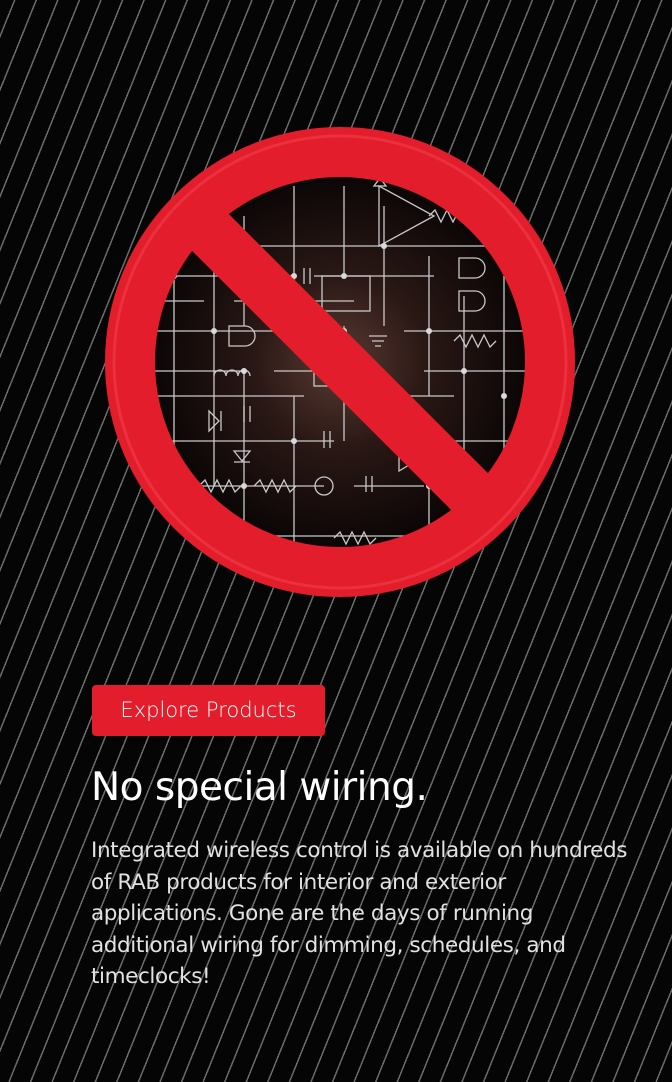 The width and height of the screenshot is (672, 1082). What do you see at coordinates (259, 787) in the screenshot?
I see `headline: No special wiring.` at bounding box center [259, 787].